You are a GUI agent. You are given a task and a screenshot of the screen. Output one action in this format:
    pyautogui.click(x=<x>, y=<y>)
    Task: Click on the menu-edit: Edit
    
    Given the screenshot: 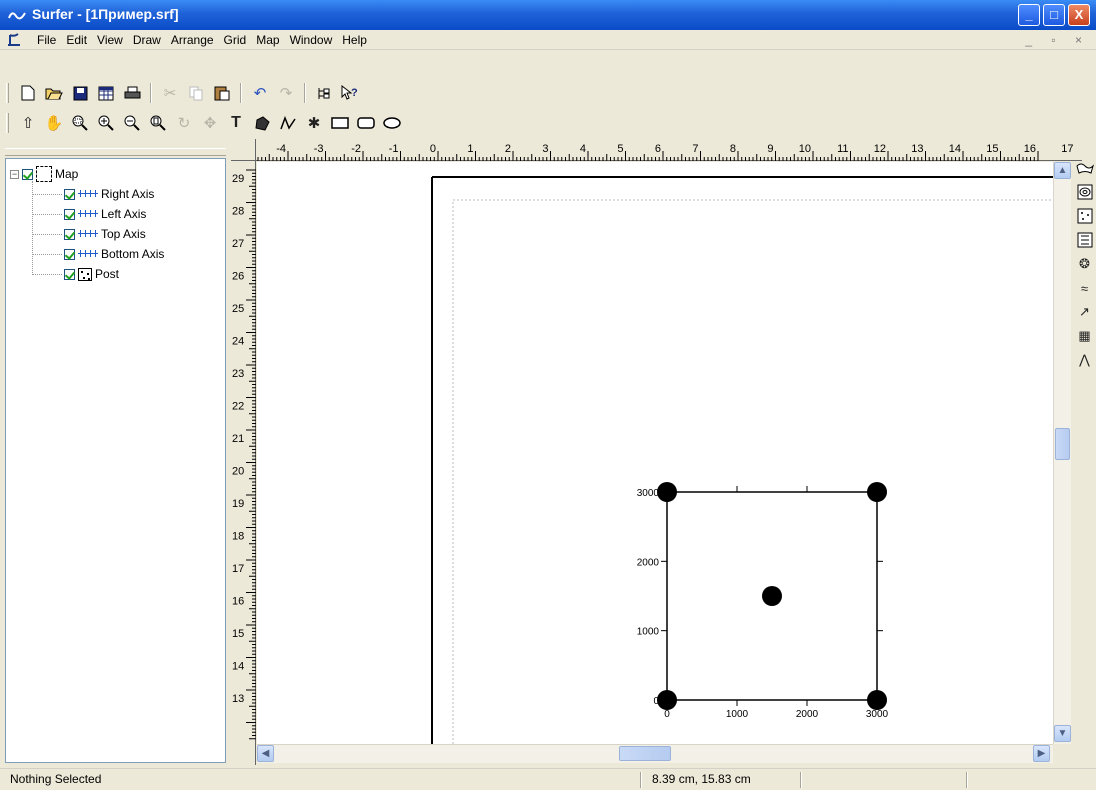 What is the action you would take?
    pyautogui.click(x=76, y=40)
    